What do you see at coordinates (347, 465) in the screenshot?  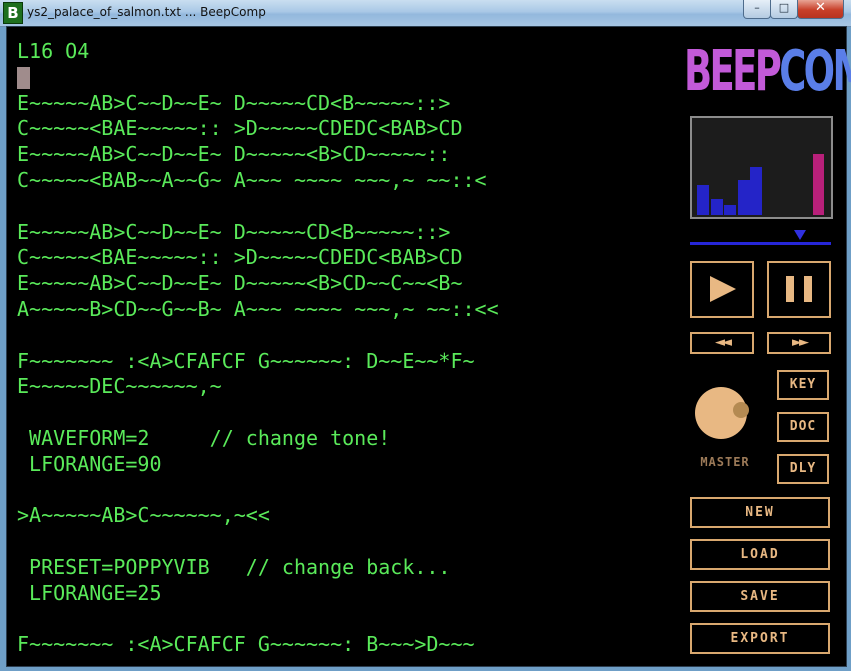 I see `editor-line: LFORANGE=90` at bounding box center [347, 465].